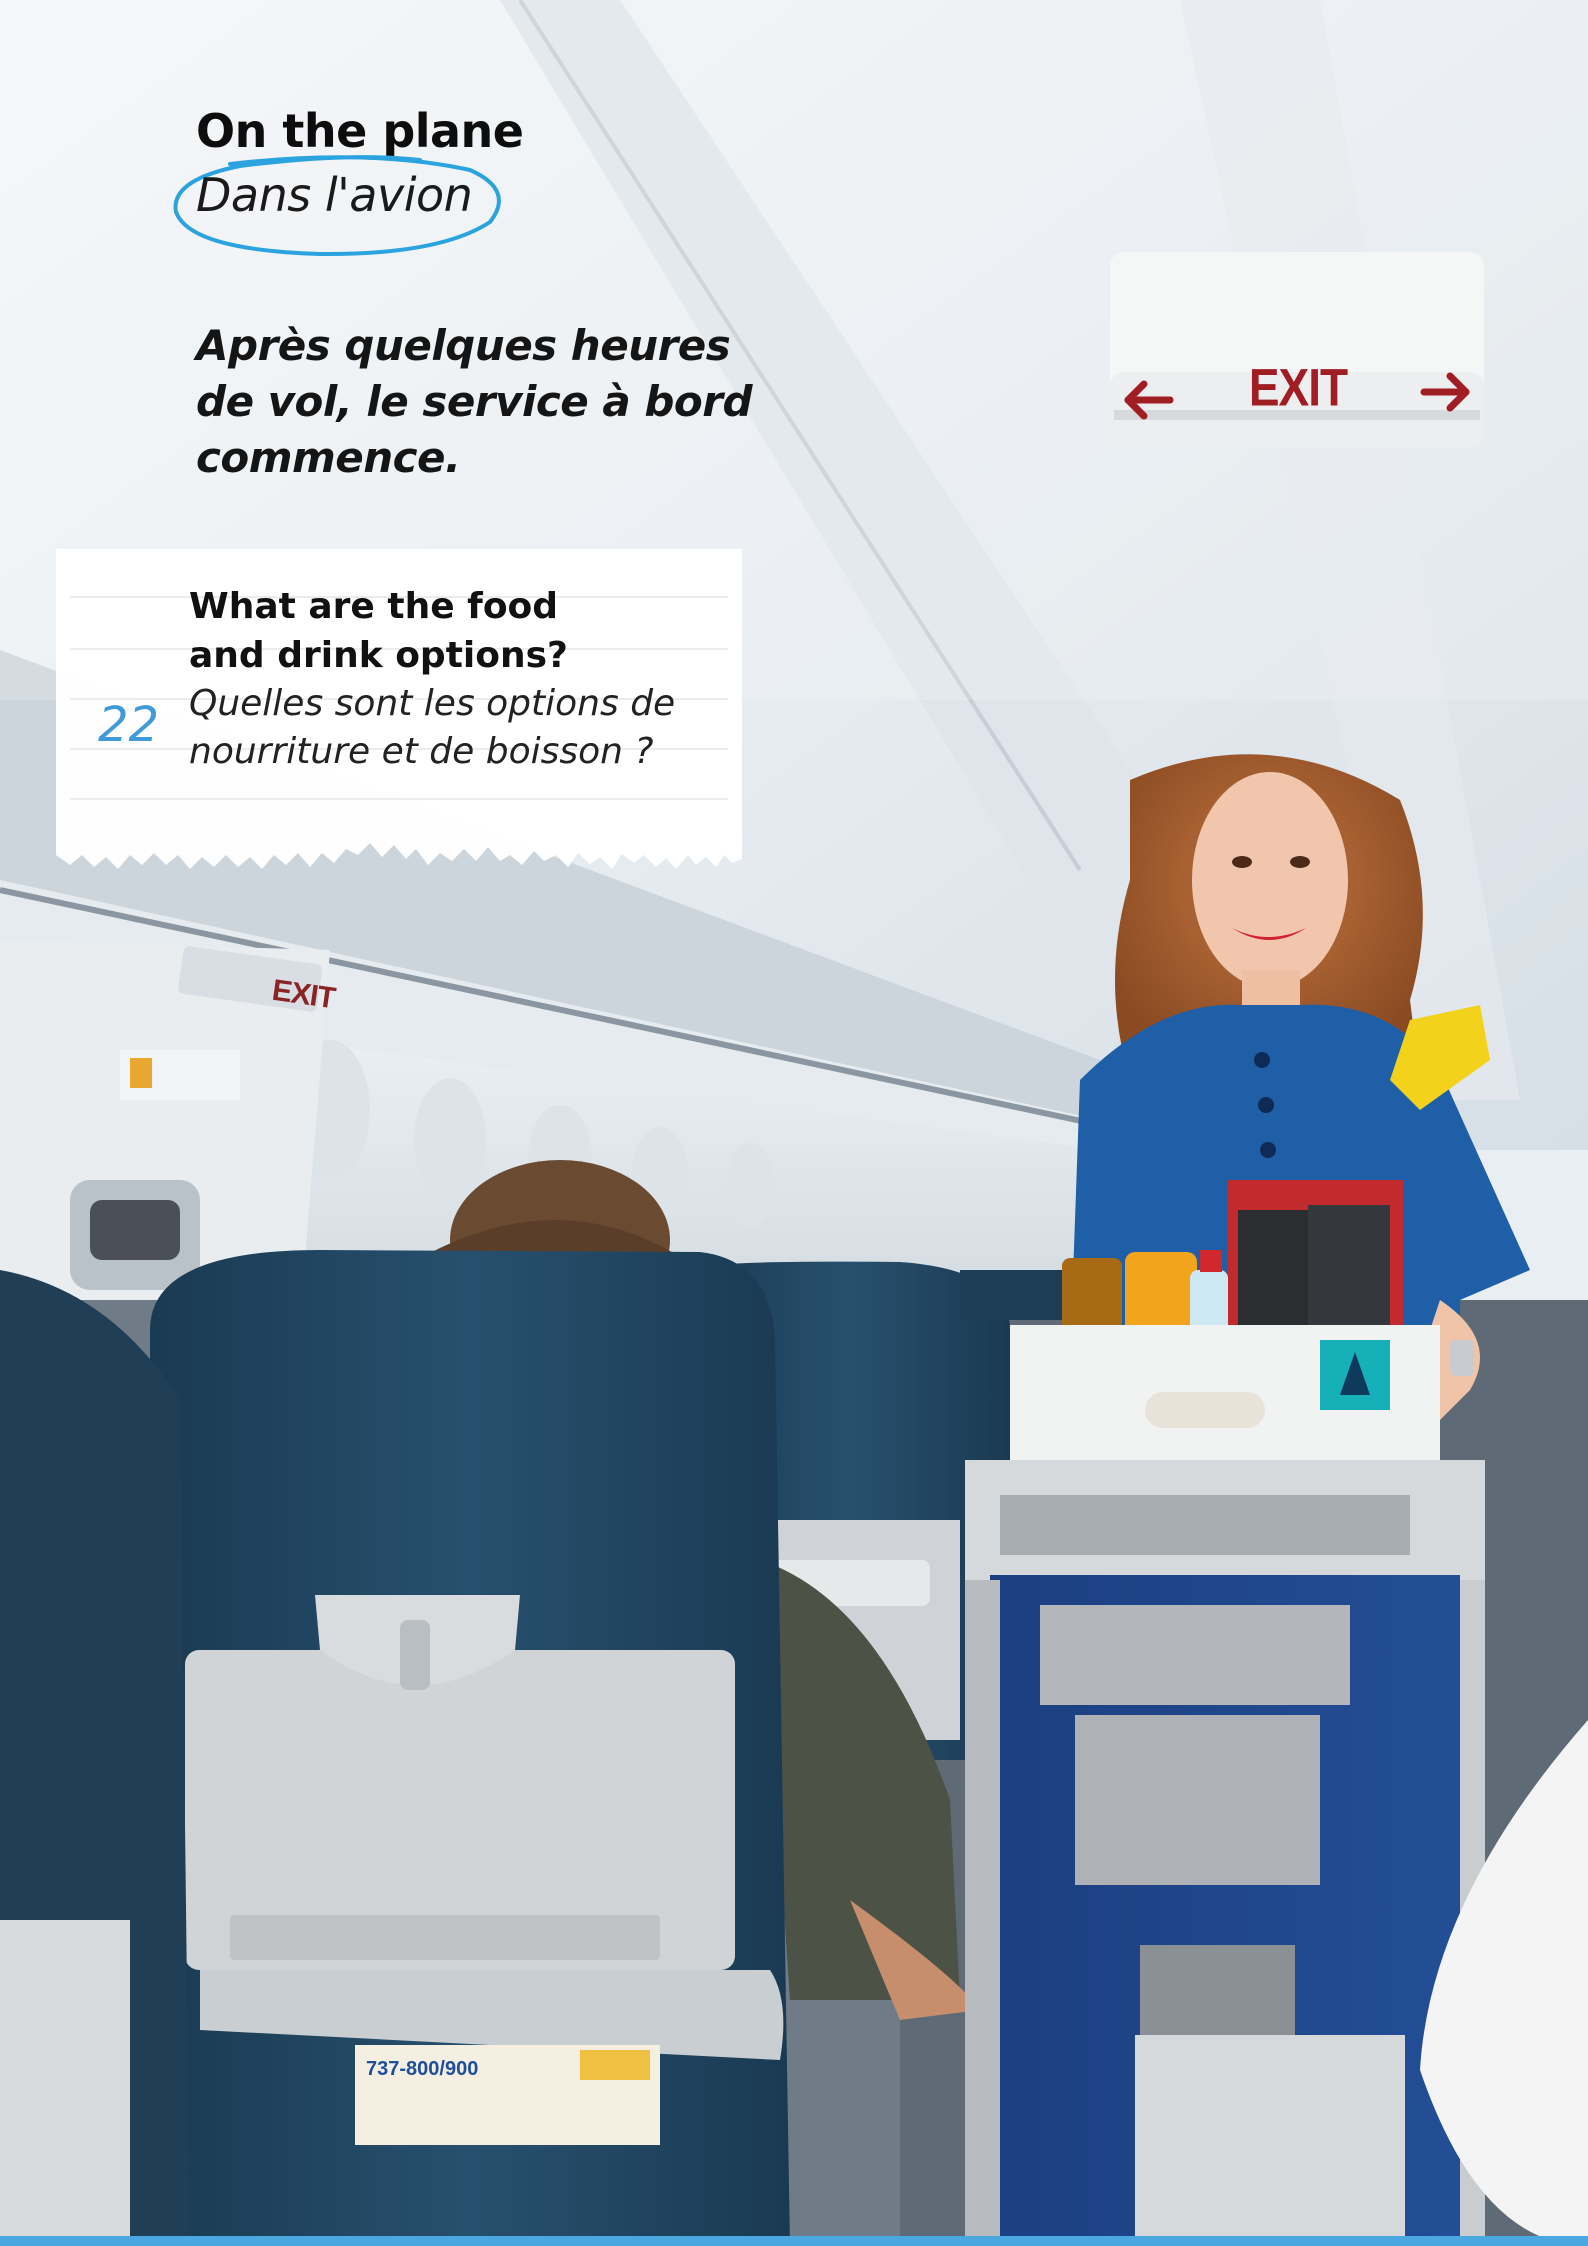 This screenshot has width=1588, height=2246. Describe the element at coordinates (422, 2069) in the screenshot. I see `seat-card-label: 737-800/900` at that location.